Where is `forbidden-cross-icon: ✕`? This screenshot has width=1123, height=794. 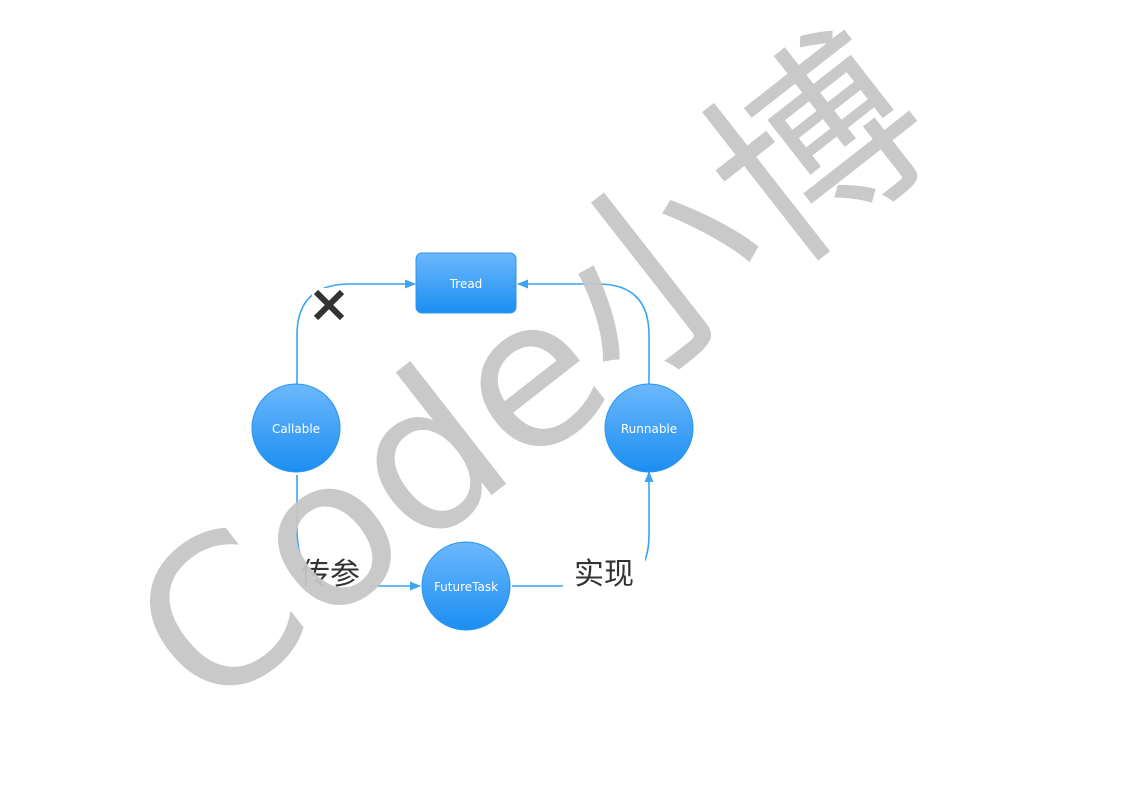
forbidden-cross-icon: ✕ is located at coordinates (329, 305).